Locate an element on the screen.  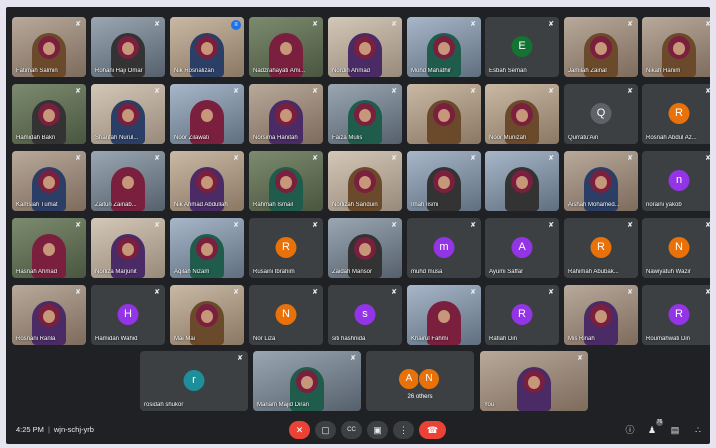
participant-tile: ✘ Zaidah Mansor is located at coordinates (365, 248).